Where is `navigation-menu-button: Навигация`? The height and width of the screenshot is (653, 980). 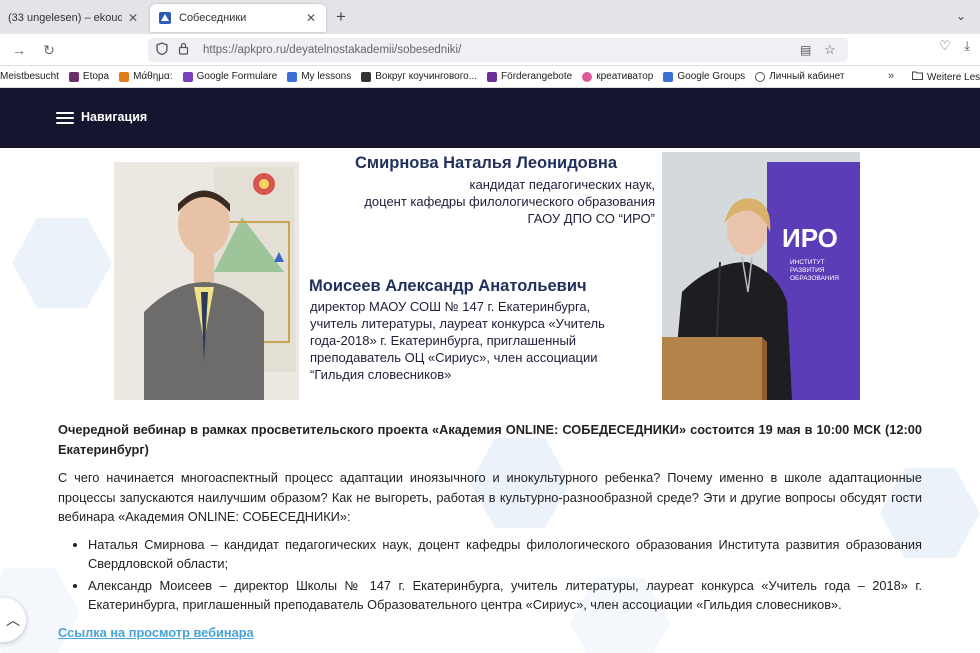
navigation-menu-button: Навигация is located at coordinates (114, 117).